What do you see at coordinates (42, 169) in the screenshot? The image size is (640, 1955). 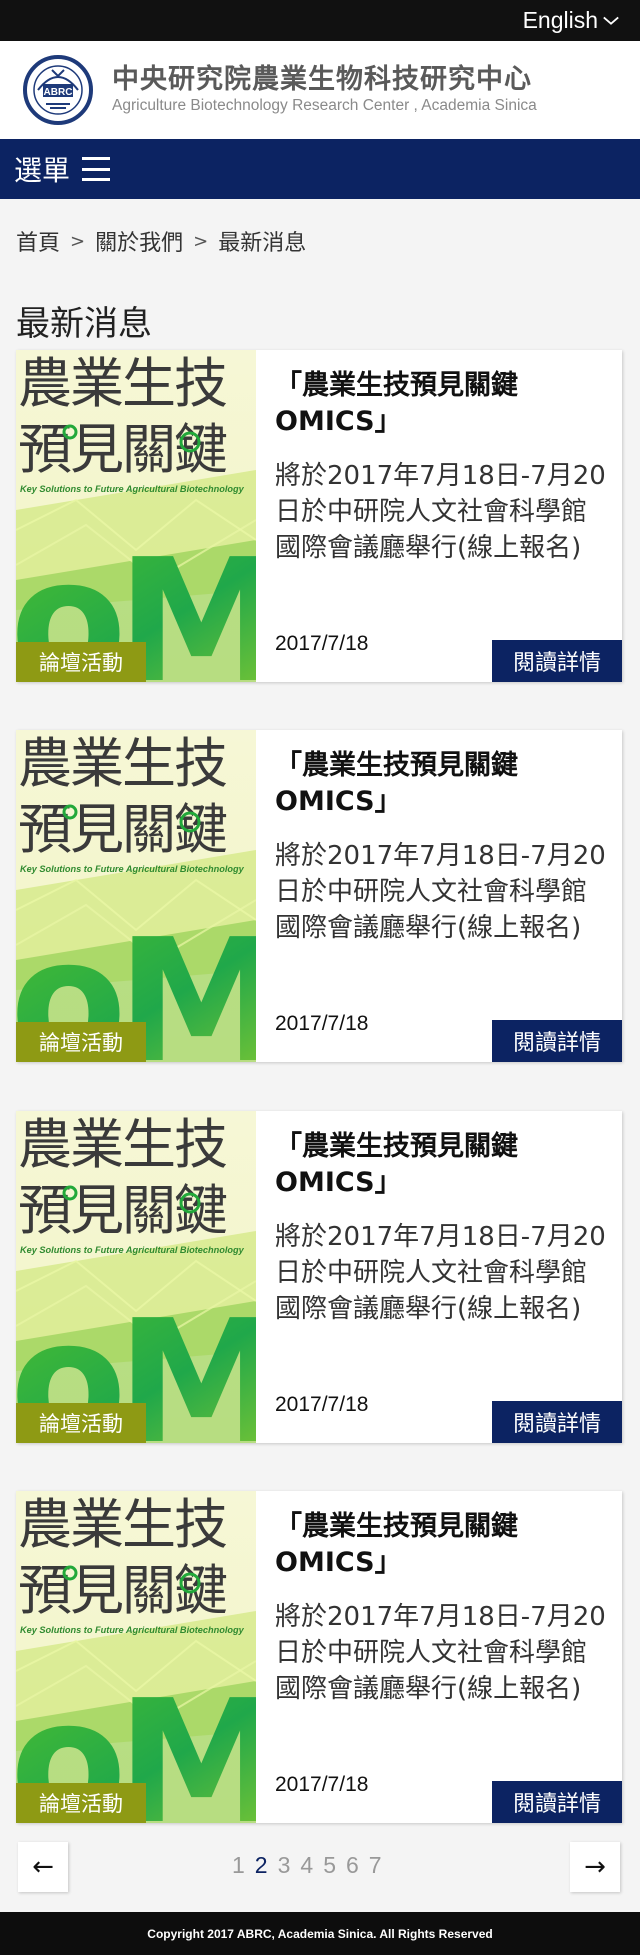 I see `menu-label: 選單` at bounding box center [42, 169].